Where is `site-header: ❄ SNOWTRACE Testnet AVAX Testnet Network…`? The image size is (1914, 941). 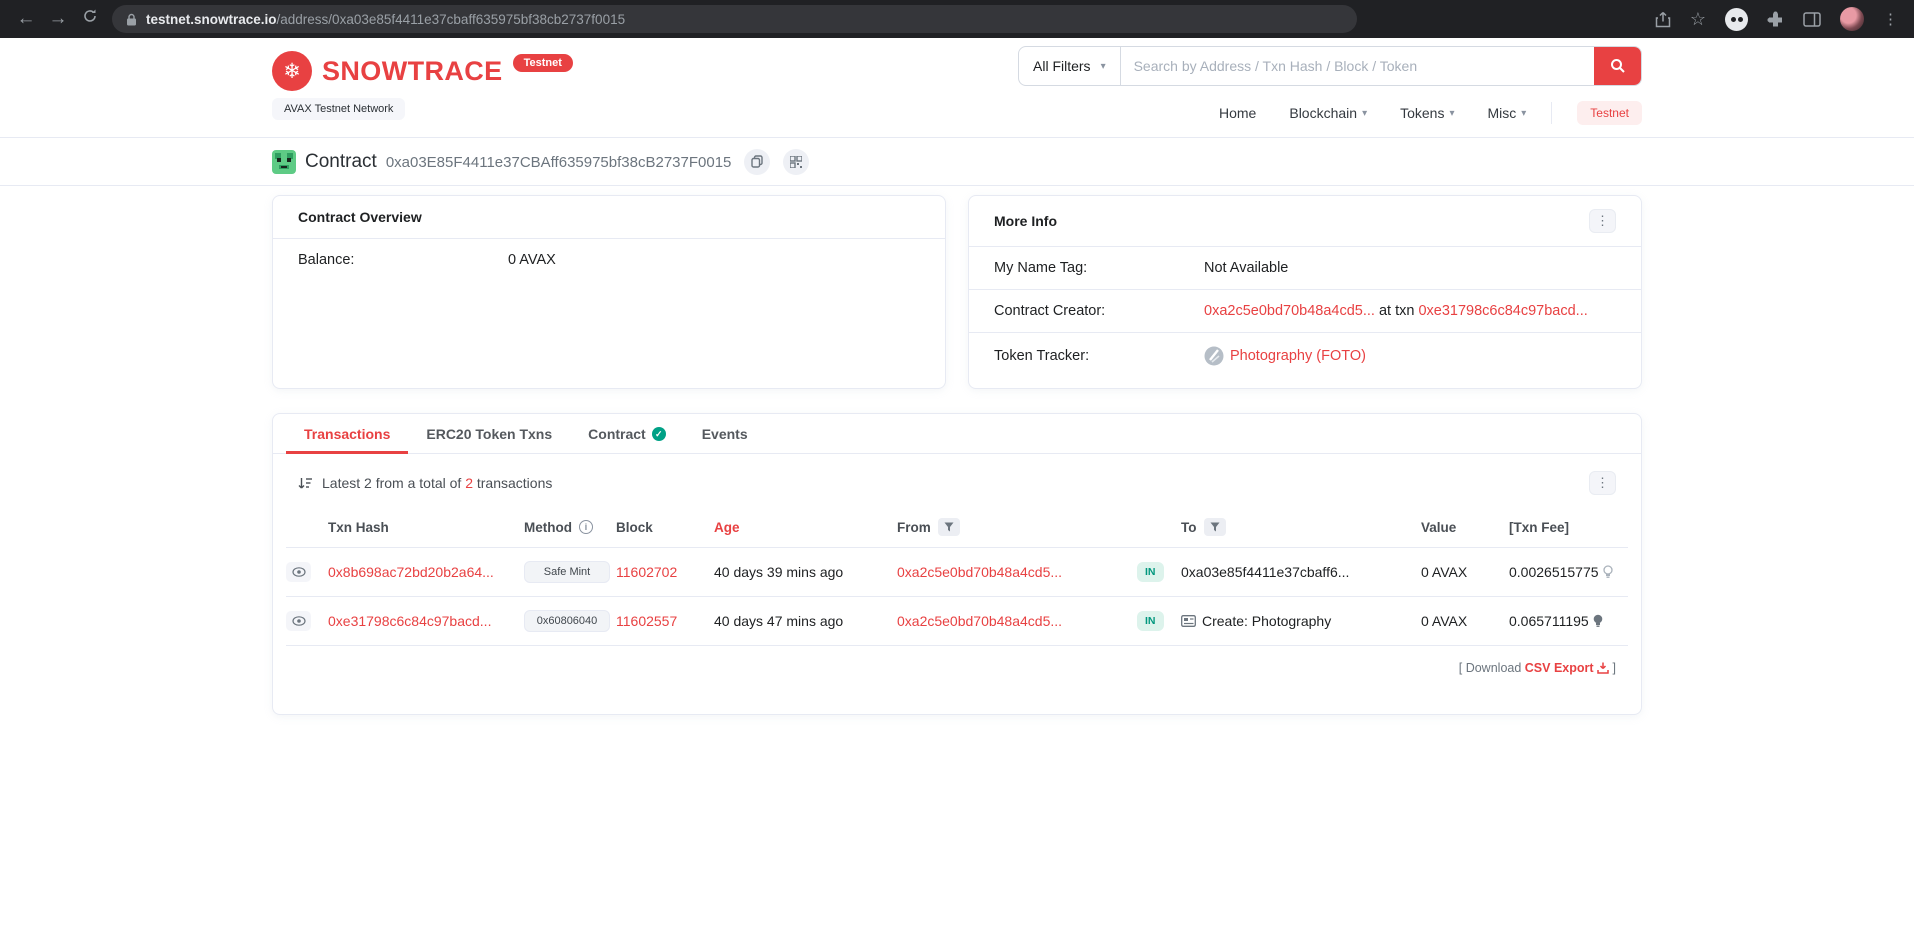
site-header: ❄ SNOWTRACE Testnet AVAX Testnet Network… is located at coordinates (957, 88).